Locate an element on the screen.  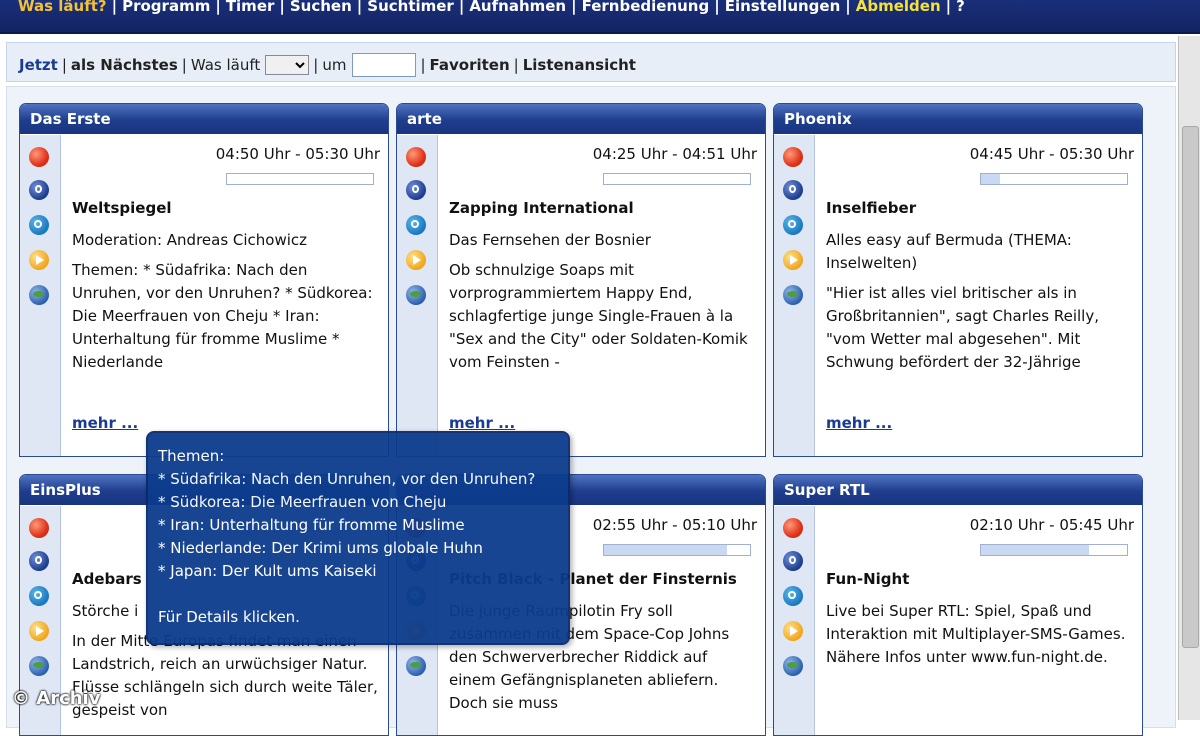
whats-on-label: Was läuft is located at coordinates (225, 65).